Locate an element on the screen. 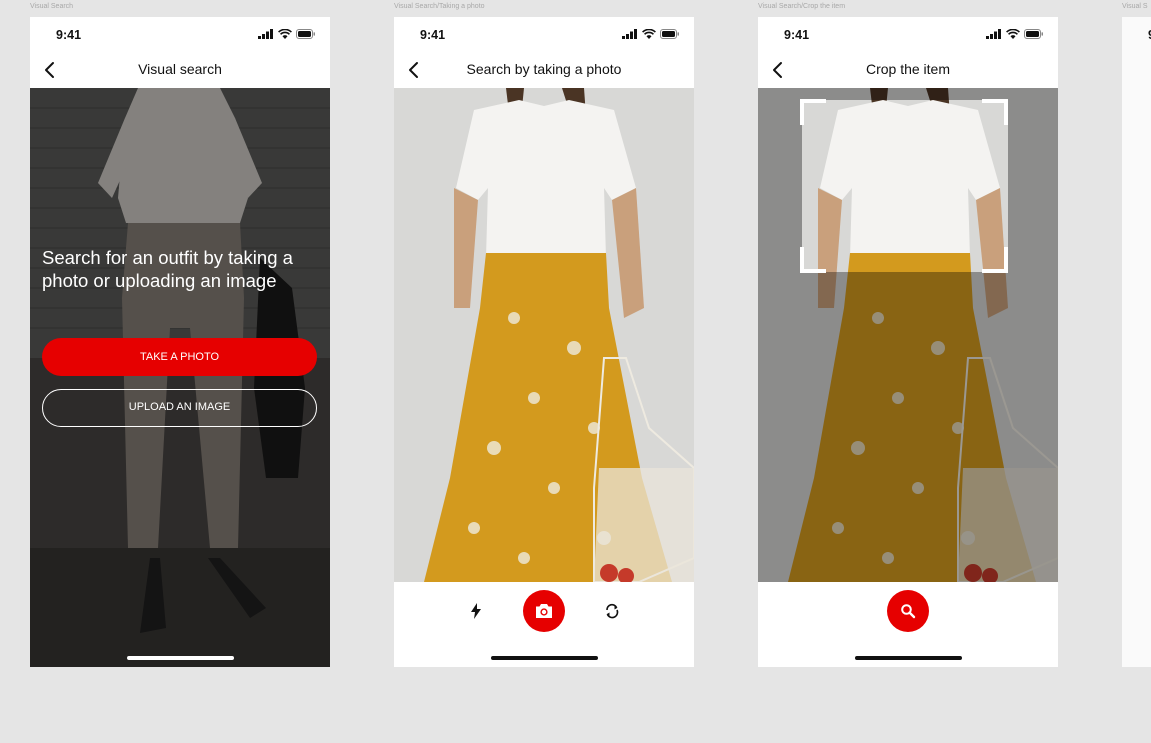  shutter-button is located at coordinates (544, 611).